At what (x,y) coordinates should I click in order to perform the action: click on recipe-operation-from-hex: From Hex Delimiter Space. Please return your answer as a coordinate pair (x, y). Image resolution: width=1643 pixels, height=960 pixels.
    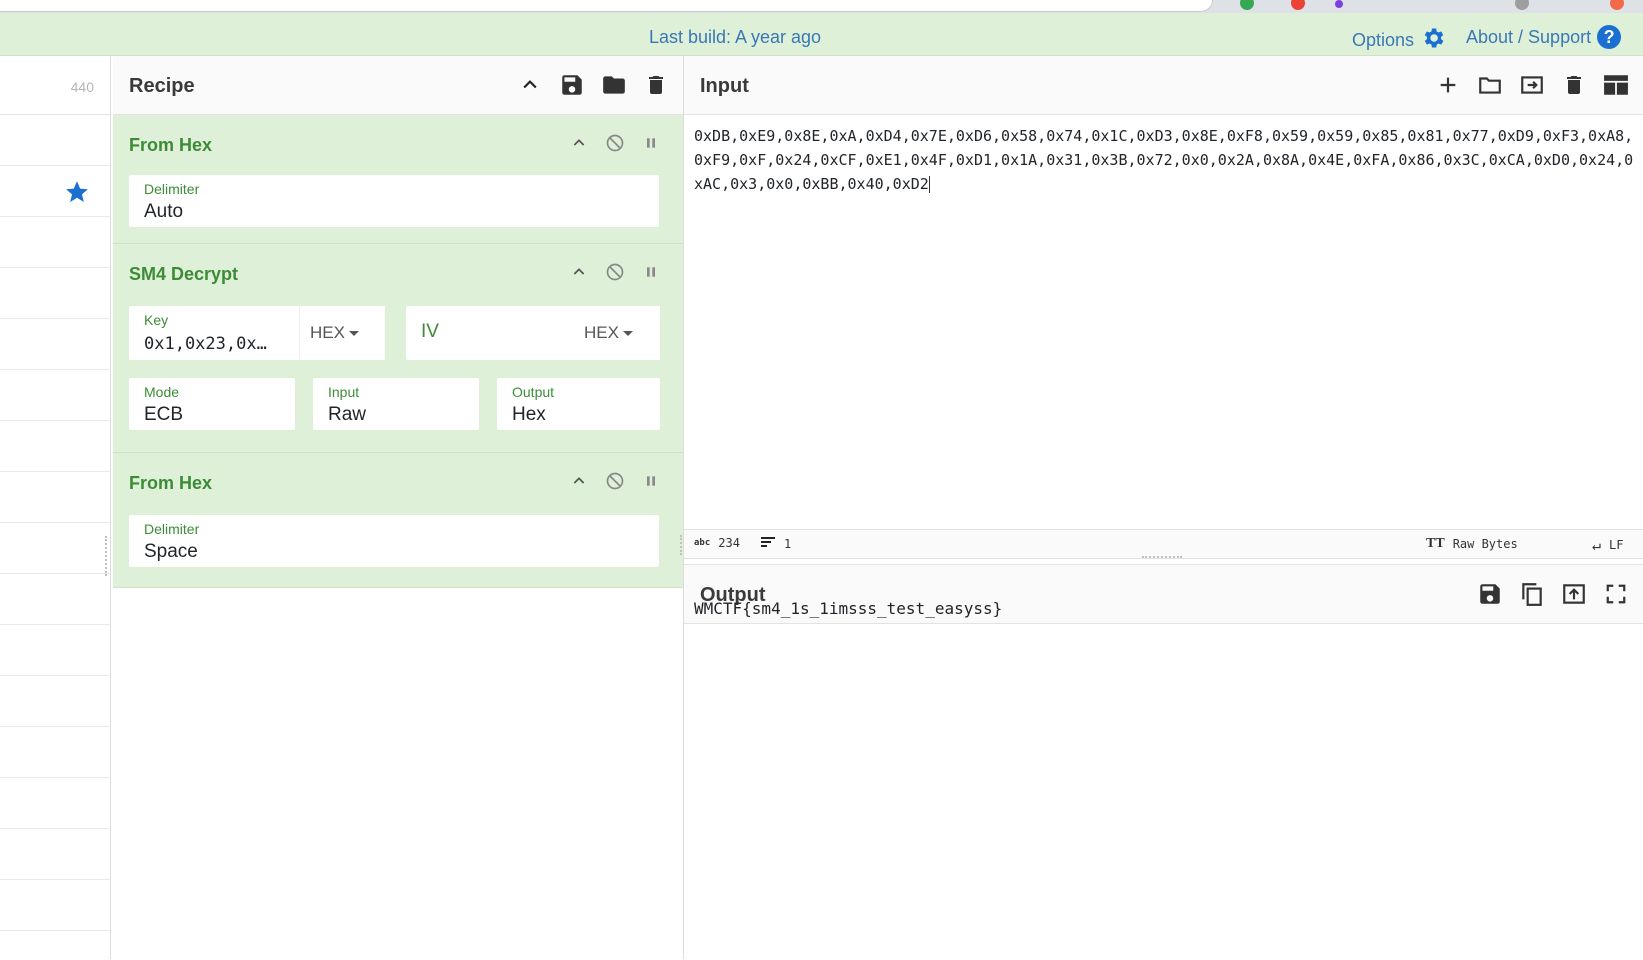
    Looking at the image, I should click on (398, 520).